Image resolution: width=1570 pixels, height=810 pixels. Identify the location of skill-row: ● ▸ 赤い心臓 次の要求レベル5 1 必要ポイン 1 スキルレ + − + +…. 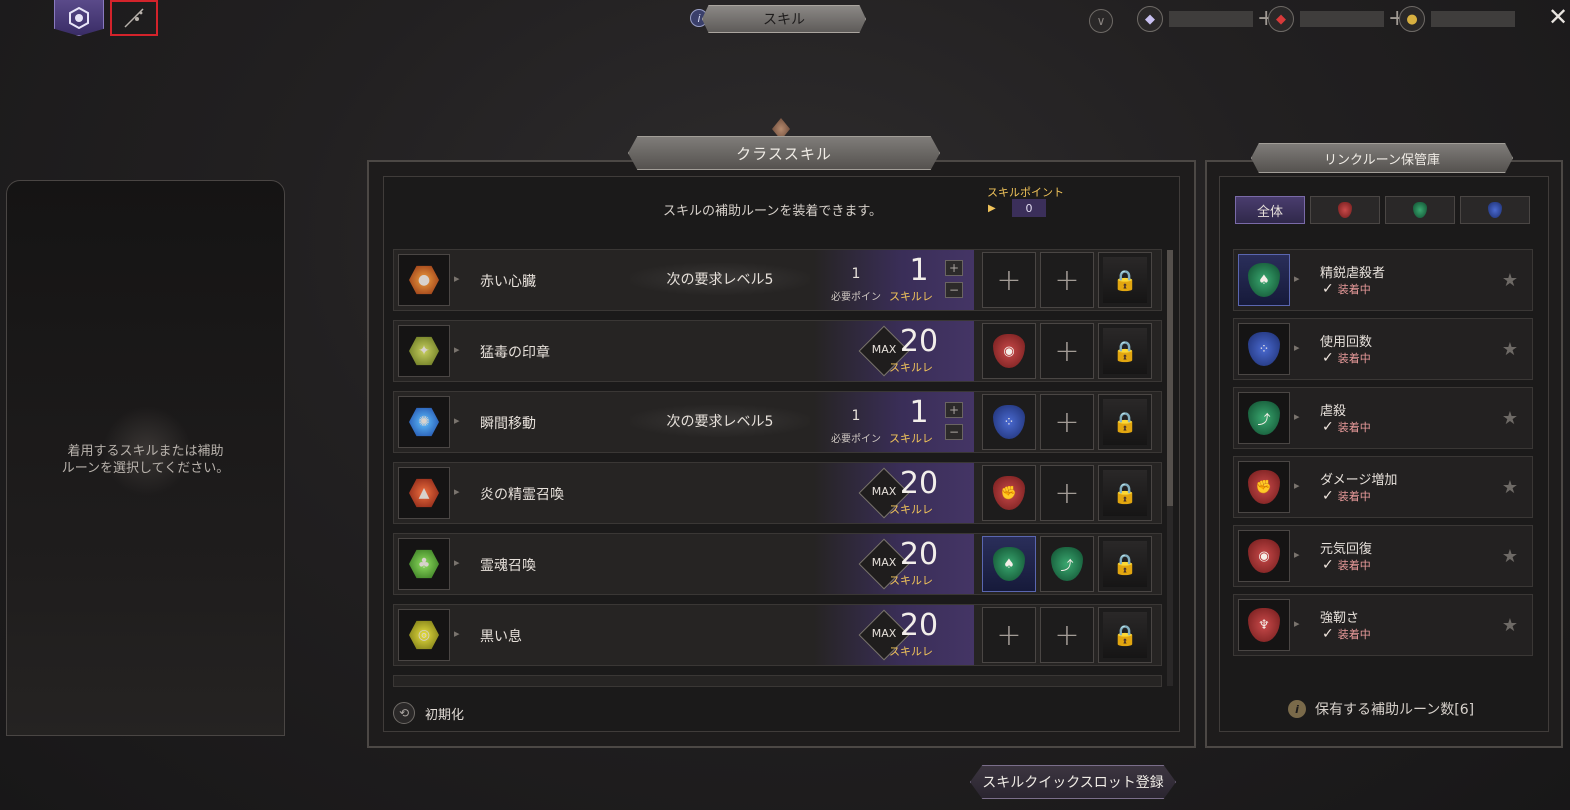
(777, 280).